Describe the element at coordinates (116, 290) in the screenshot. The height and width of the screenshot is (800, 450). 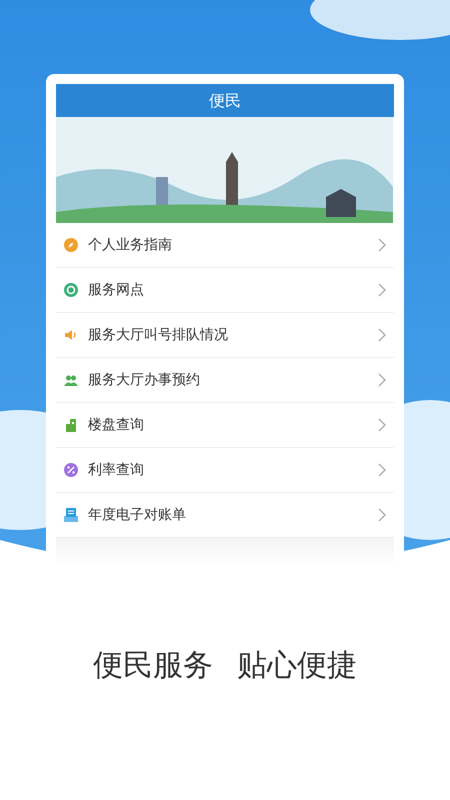
I see `menu-item-label: 服务网点` at that location.